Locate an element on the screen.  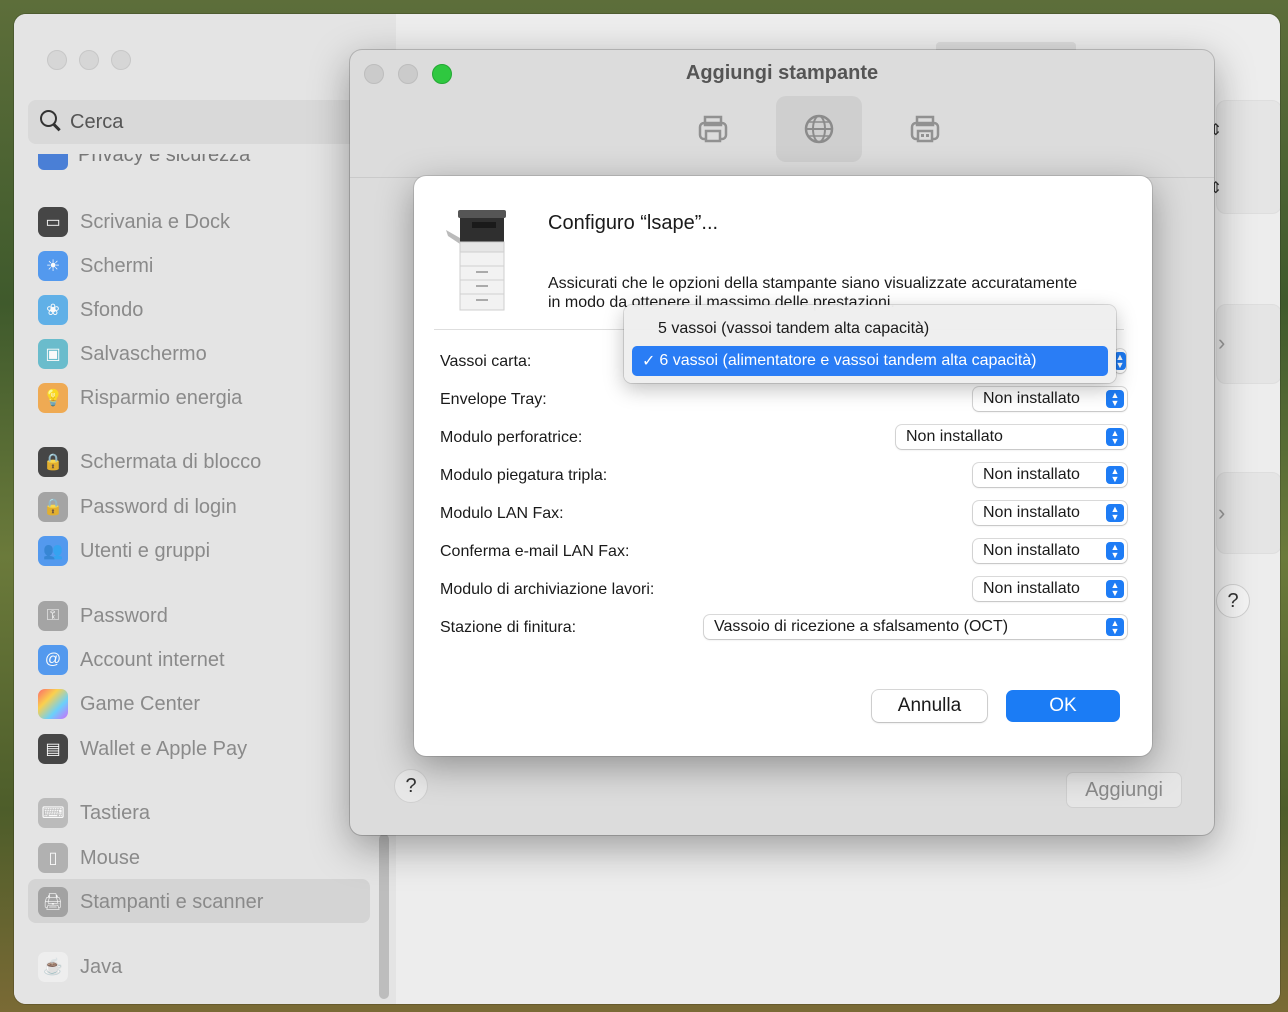
sheet-help-button: ? is located at coordinates (411, 786).